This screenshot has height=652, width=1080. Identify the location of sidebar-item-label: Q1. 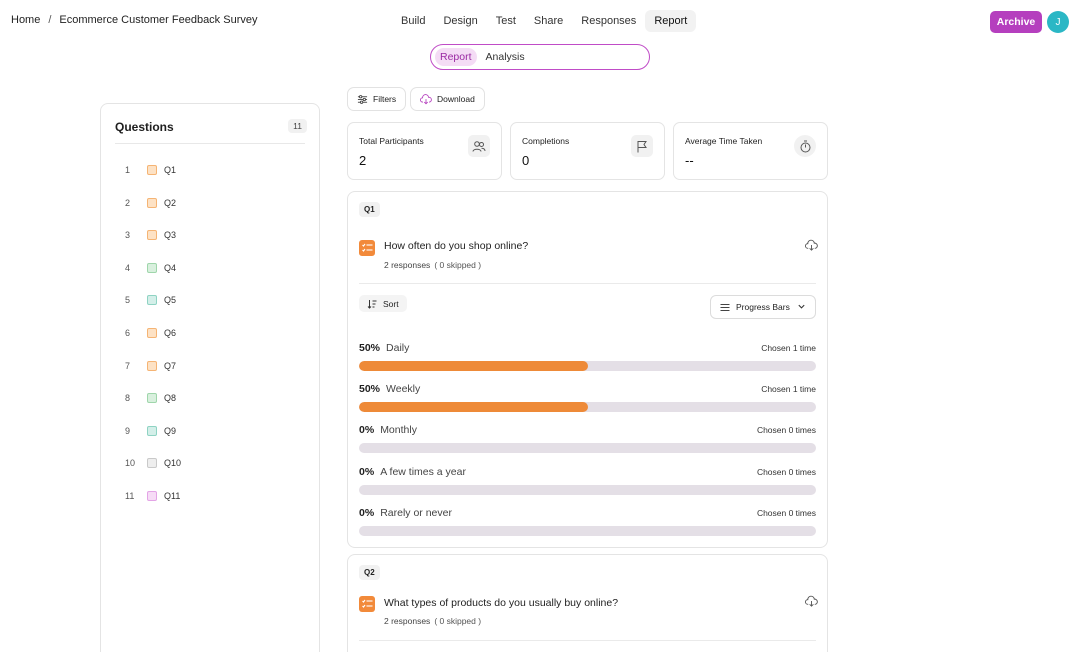
(170, 170).